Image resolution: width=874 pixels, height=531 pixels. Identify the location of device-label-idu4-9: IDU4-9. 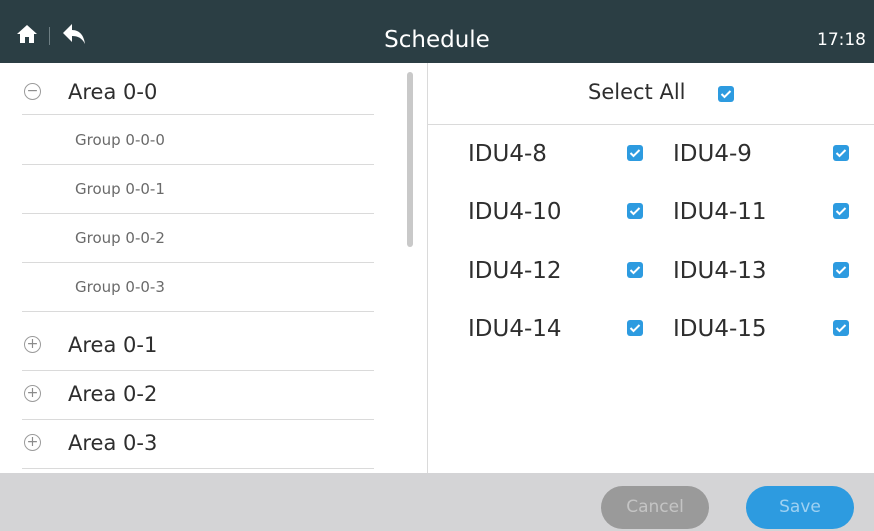
(712, 154).